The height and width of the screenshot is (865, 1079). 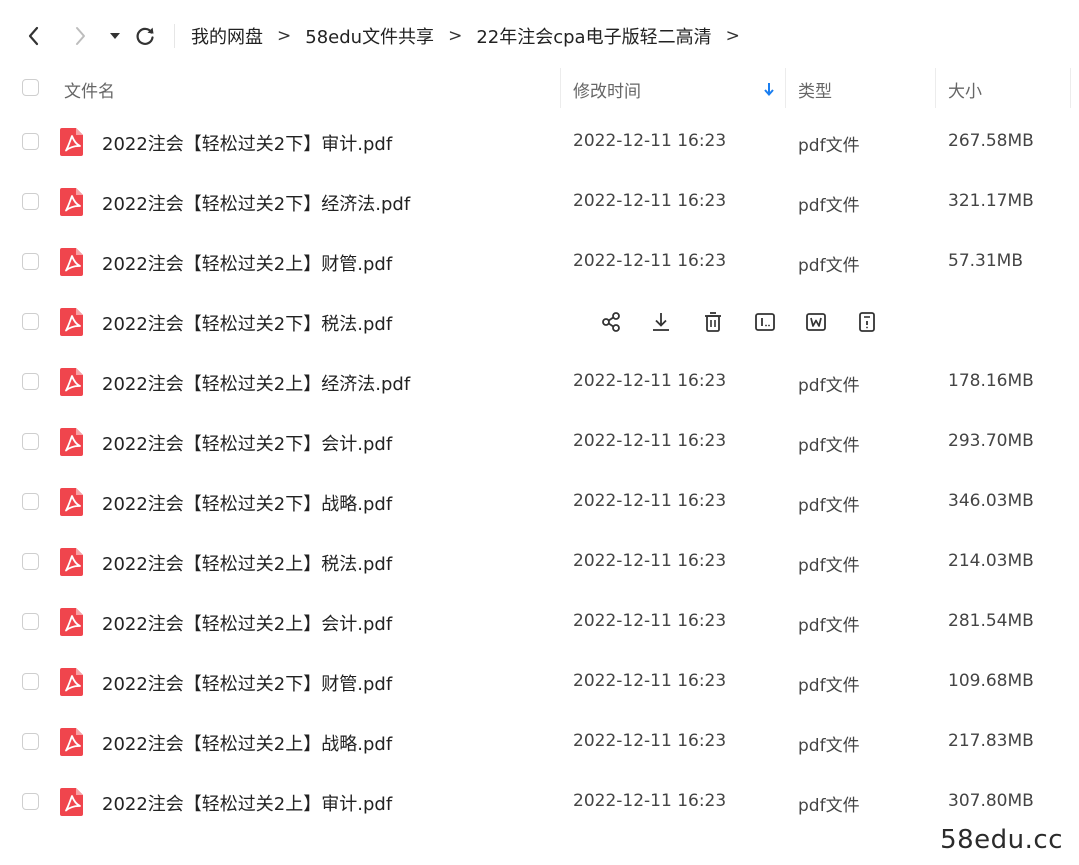 I want to click on forward-button, so click(x=80, y=36).